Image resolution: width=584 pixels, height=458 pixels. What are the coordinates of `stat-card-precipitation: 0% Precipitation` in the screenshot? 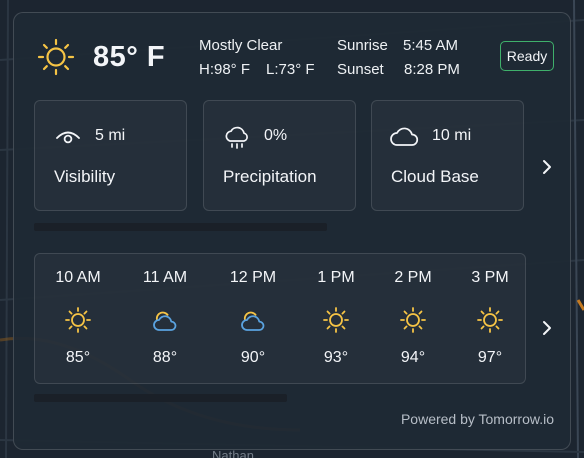 It's located at (279, 155).